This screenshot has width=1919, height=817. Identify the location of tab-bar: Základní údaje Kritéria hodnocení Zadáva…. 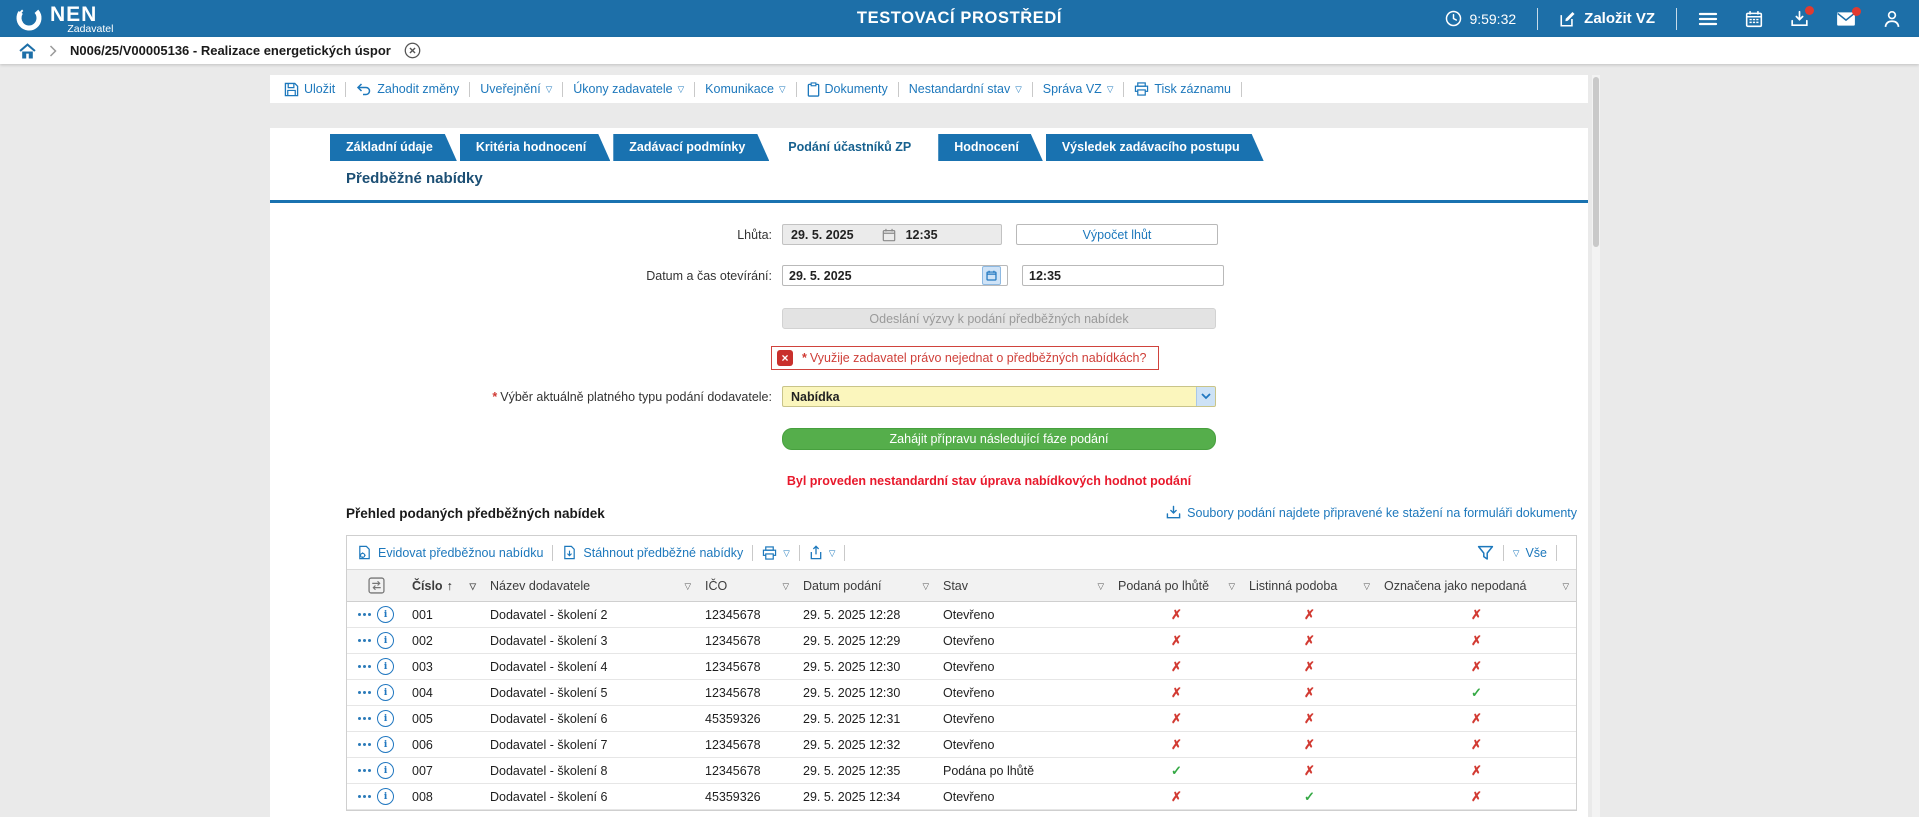
(798, 147).